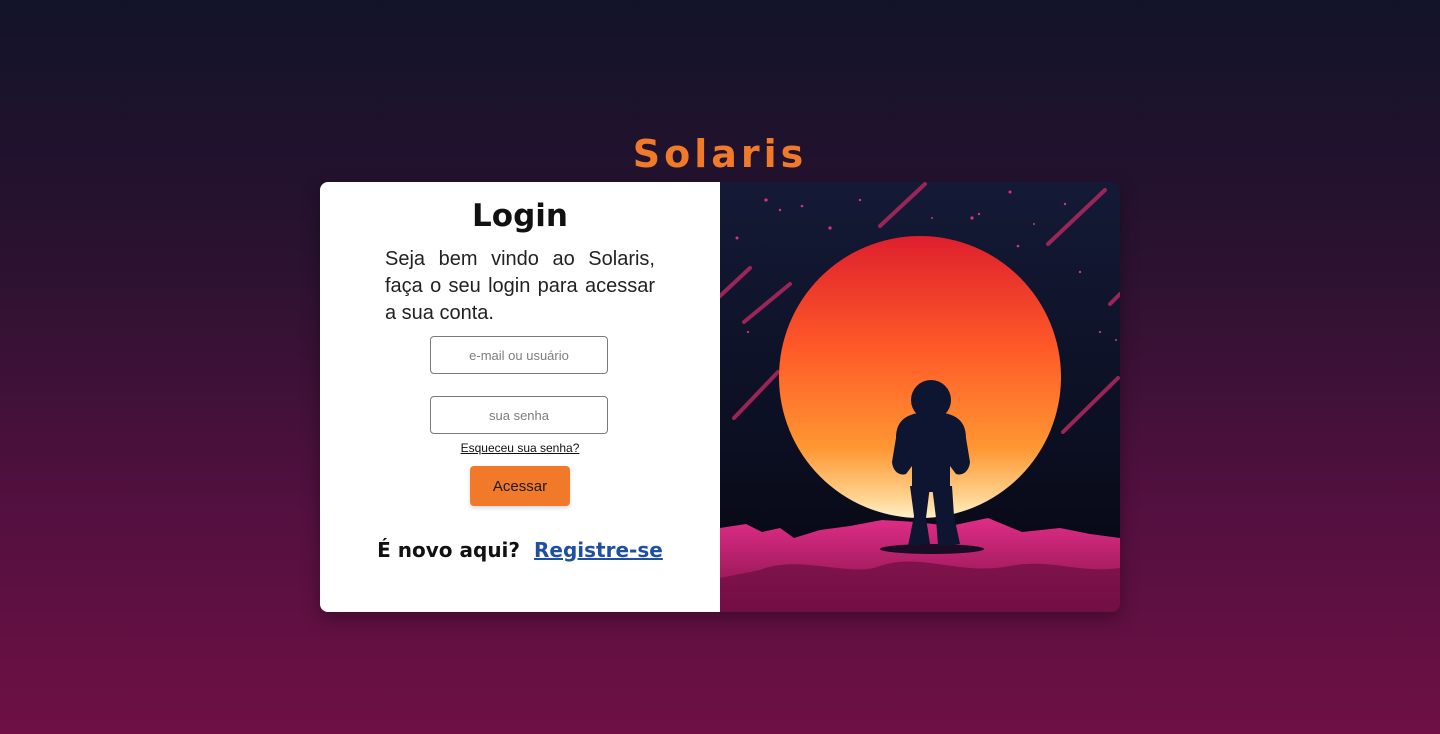 This screenshot has width=1440, height=734. Describe the element at coordinates (519, 415) in the screenshot. I see `password-input` at that location.